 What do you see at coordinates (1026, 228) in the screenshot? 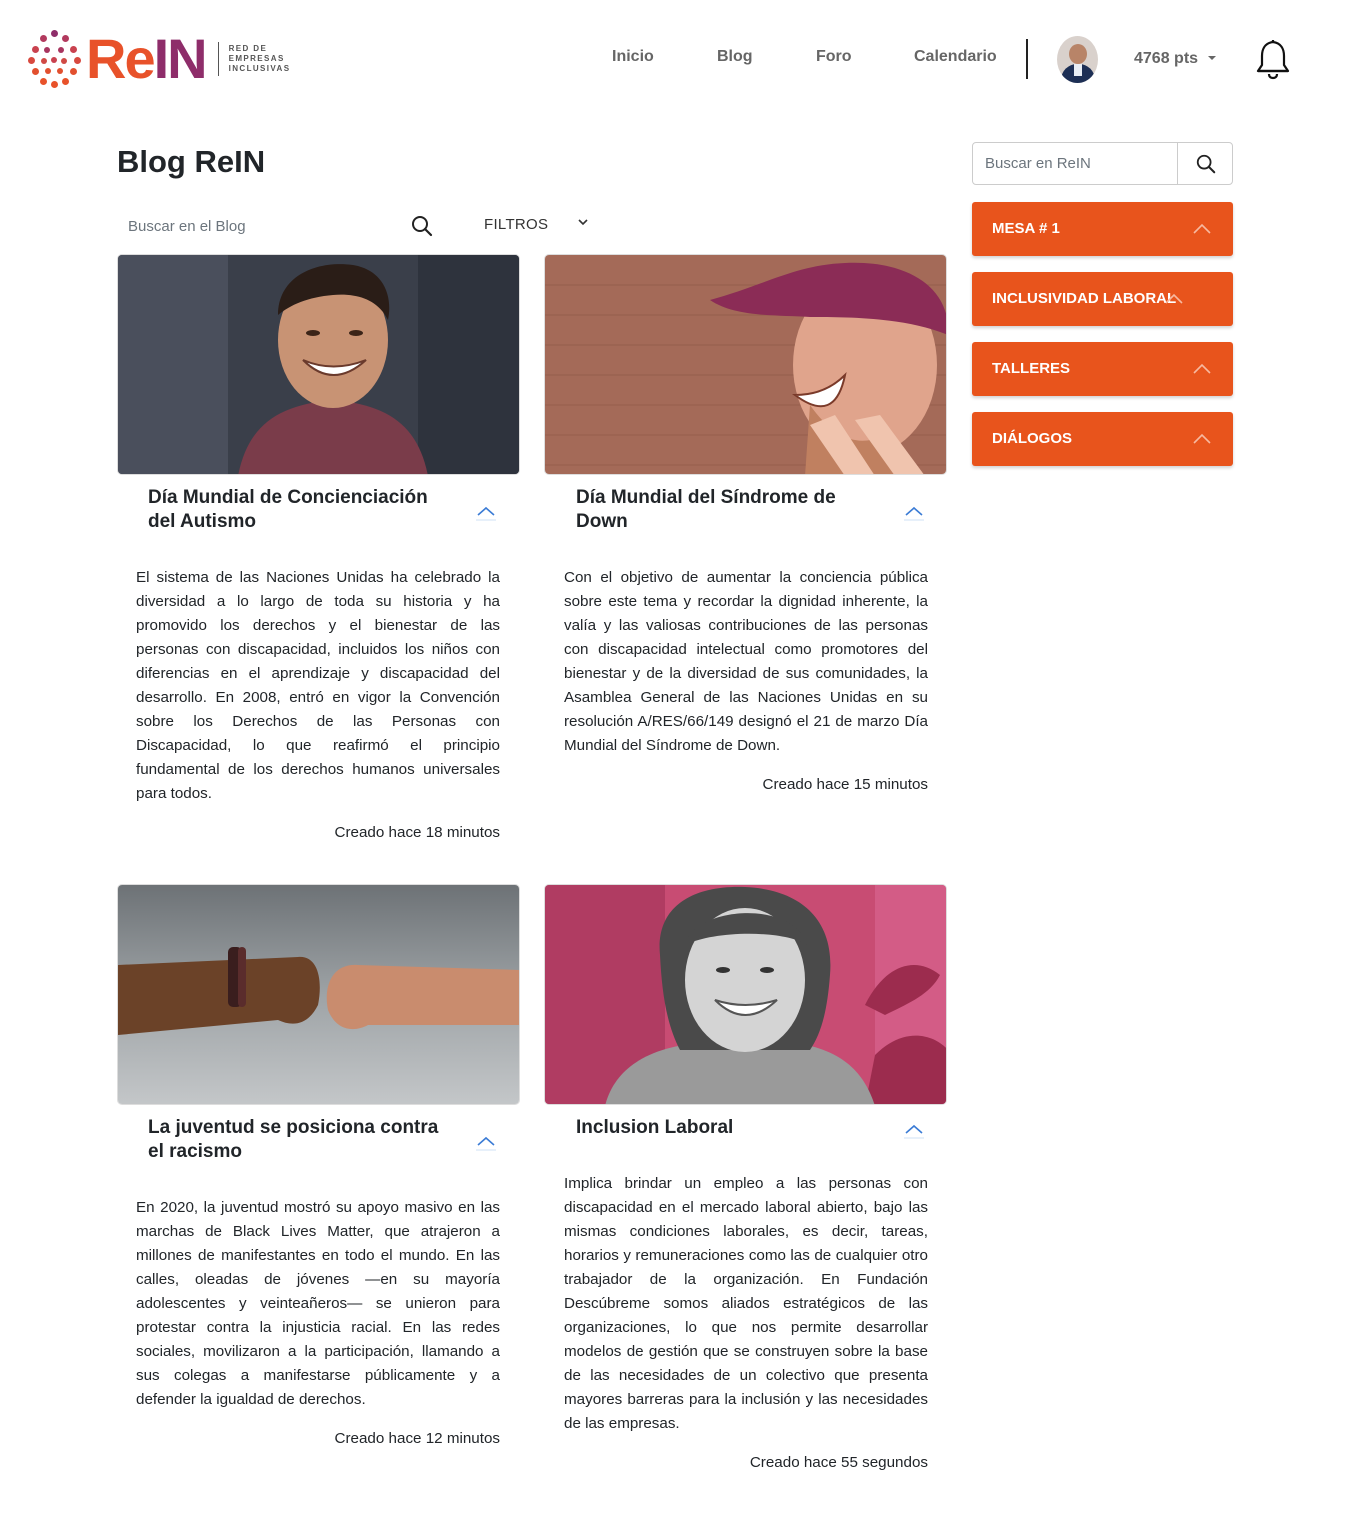
I see `accordion-label: MESA # 1` at bounding box center [1026, 228].